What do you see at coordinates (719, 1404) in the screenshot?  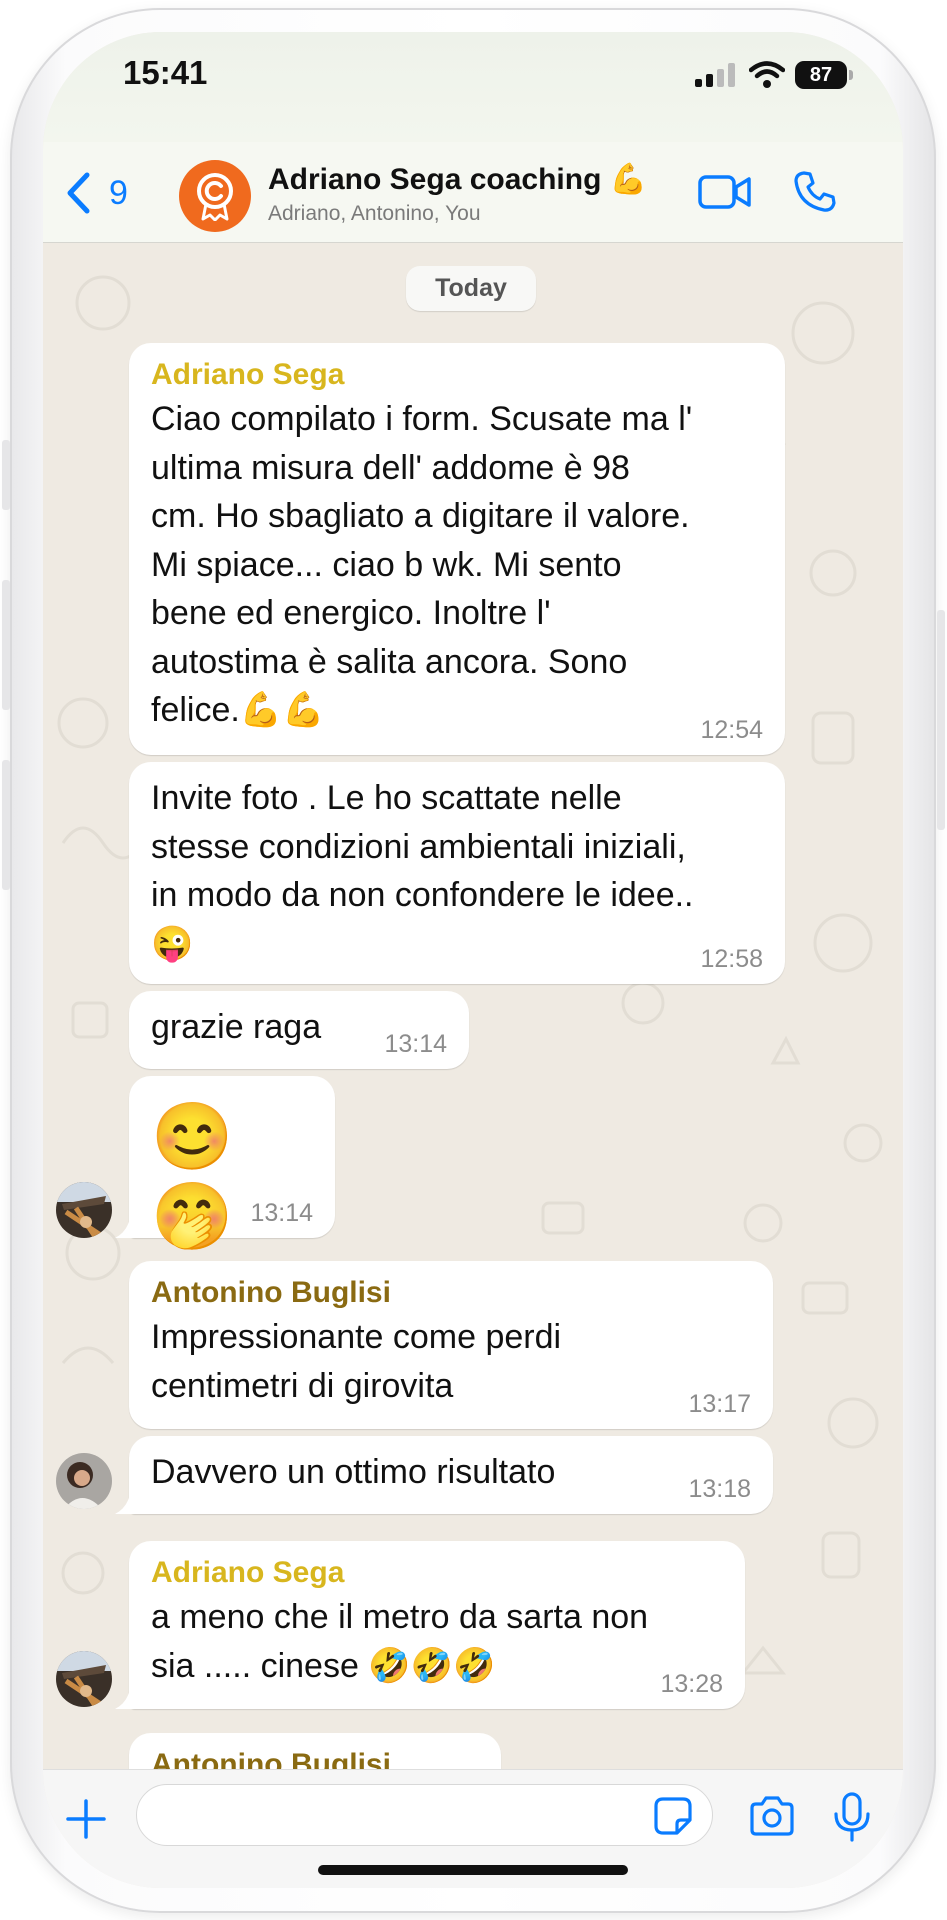 I see `message-time: 13:17` at bounding box center [719, 1404].